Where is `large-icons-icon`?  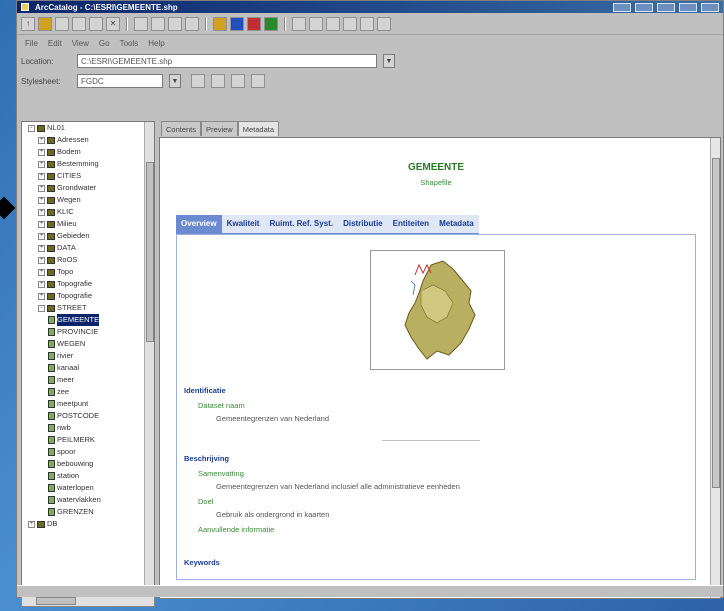 large-icons-icon is located at coordinates (141, 23).